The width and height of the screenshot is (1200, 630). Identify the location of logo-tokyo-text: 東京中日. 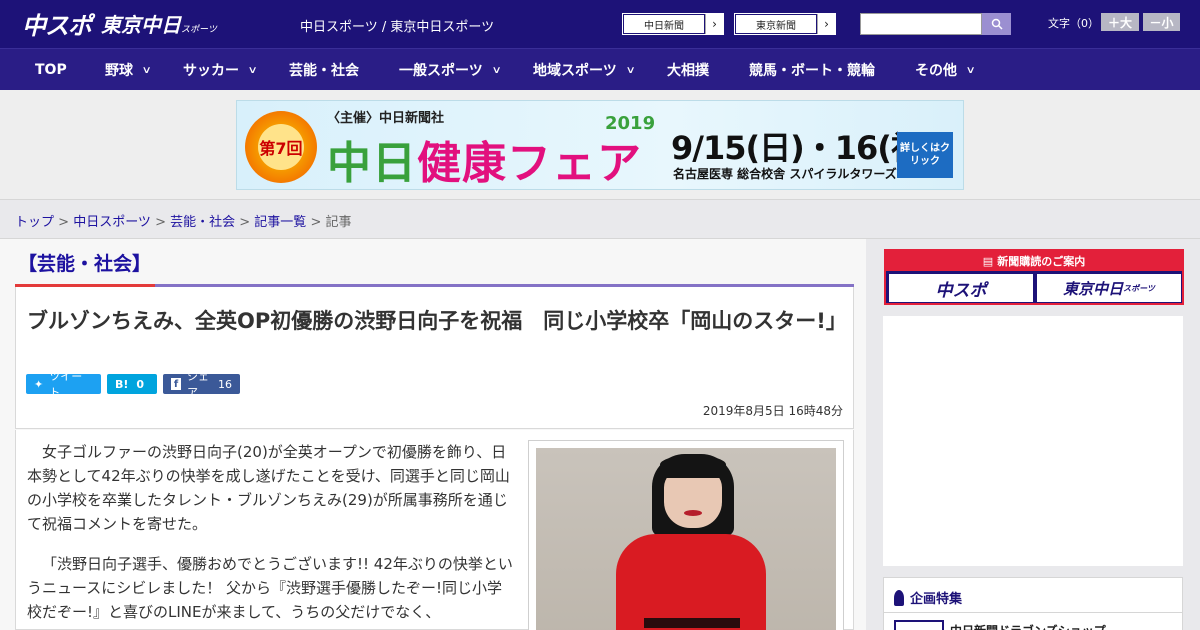
(141, 24).